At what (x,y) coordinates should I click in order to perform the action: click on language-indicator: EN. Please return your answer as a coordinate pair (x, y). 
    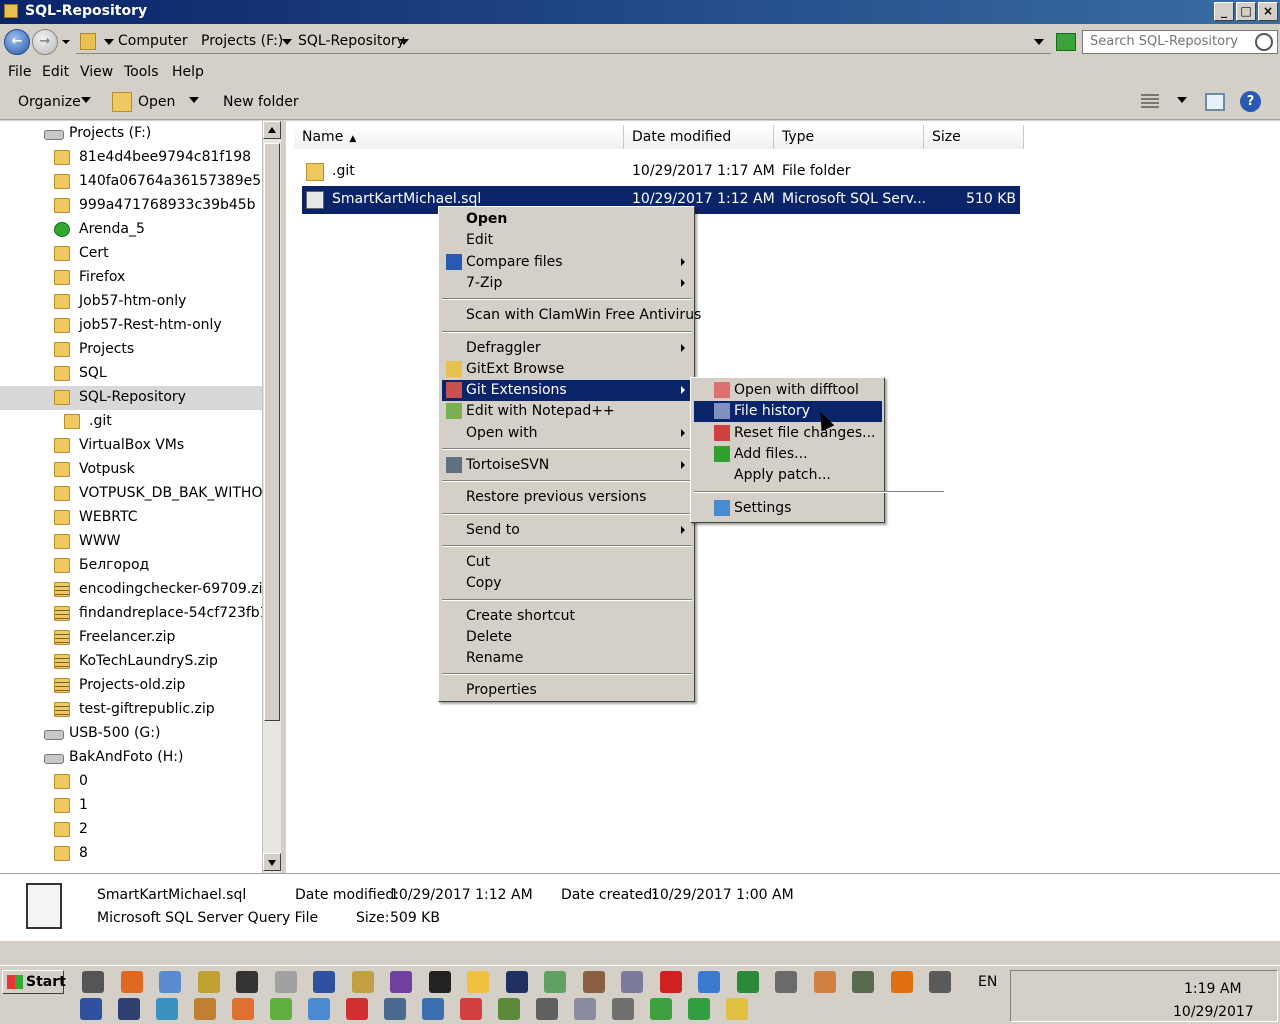
    Looking at the image, I should click on (987, 982).